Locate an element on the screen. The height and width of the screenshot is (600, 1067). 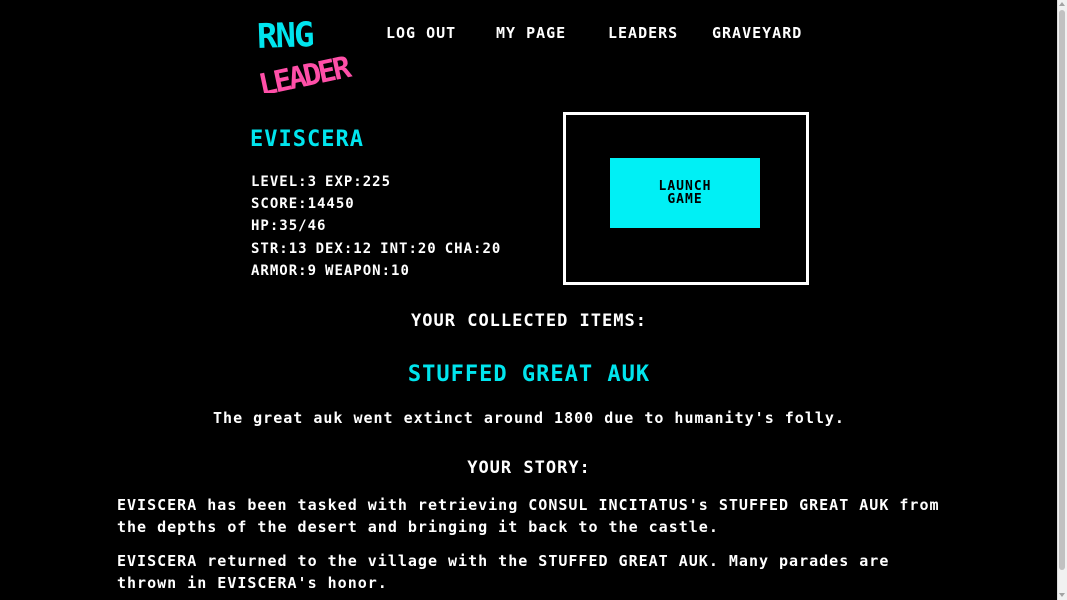
stat-exp: EXP:225 is located at coordinates (358, 182).